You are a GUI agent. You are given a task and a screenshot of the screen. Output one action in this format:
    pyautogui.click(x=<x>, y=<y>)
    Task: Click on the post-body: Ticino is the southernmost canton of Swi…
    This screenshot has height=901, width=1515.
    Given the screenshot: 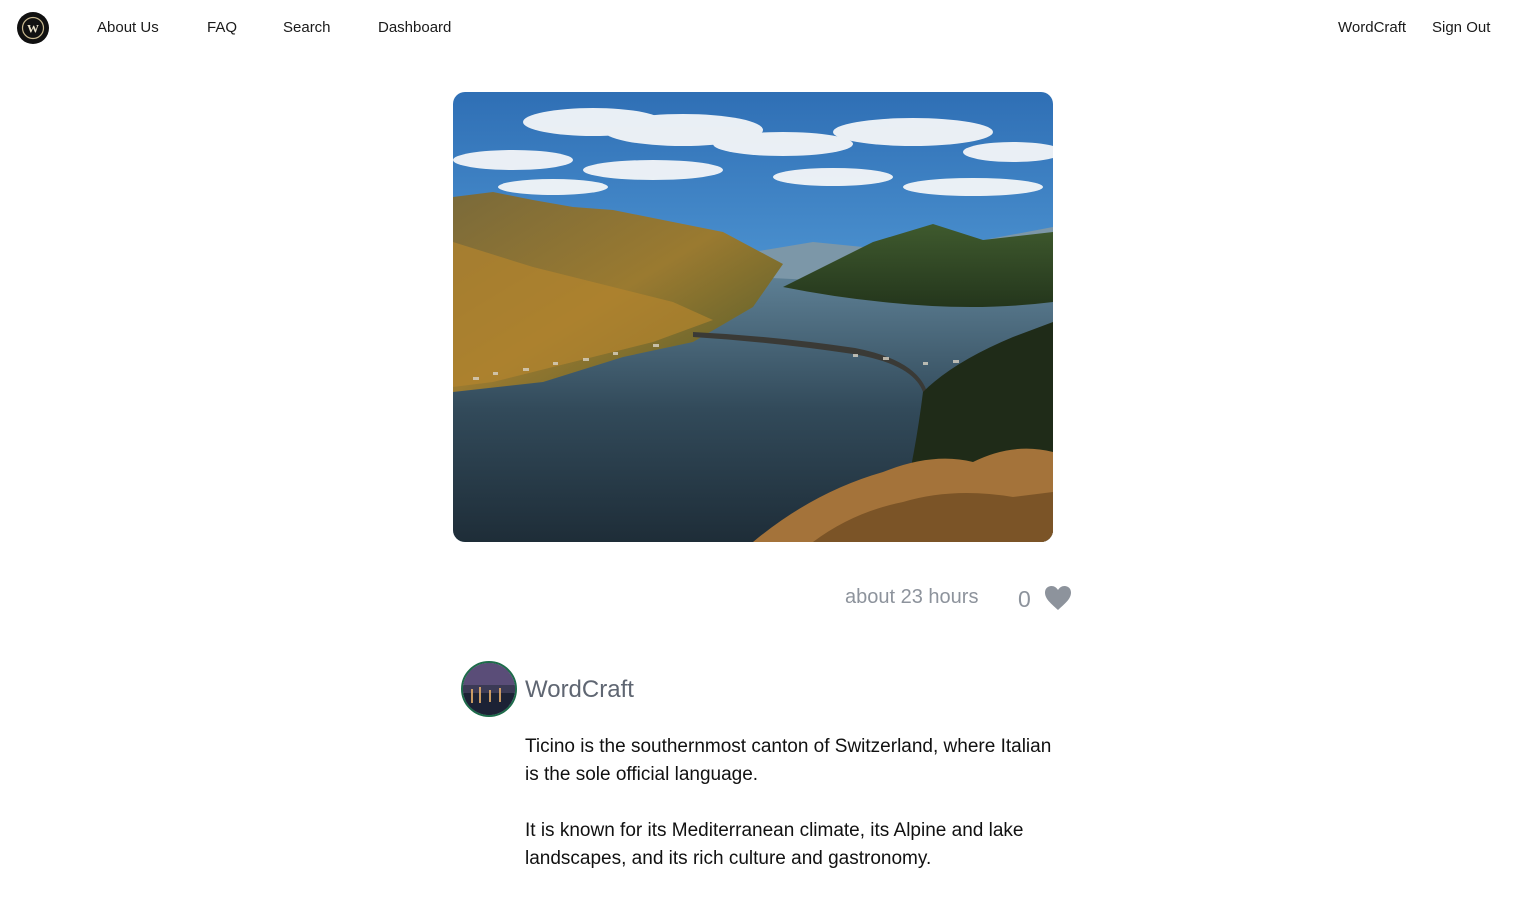 What is the action you would take?
    pyautogui.click(x=790, y=817)
    